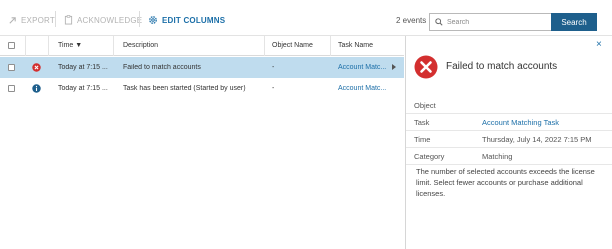  Describe the element at coordinates (38, 20) in the screenshot. I see `export-label: EXPORT` at that location.